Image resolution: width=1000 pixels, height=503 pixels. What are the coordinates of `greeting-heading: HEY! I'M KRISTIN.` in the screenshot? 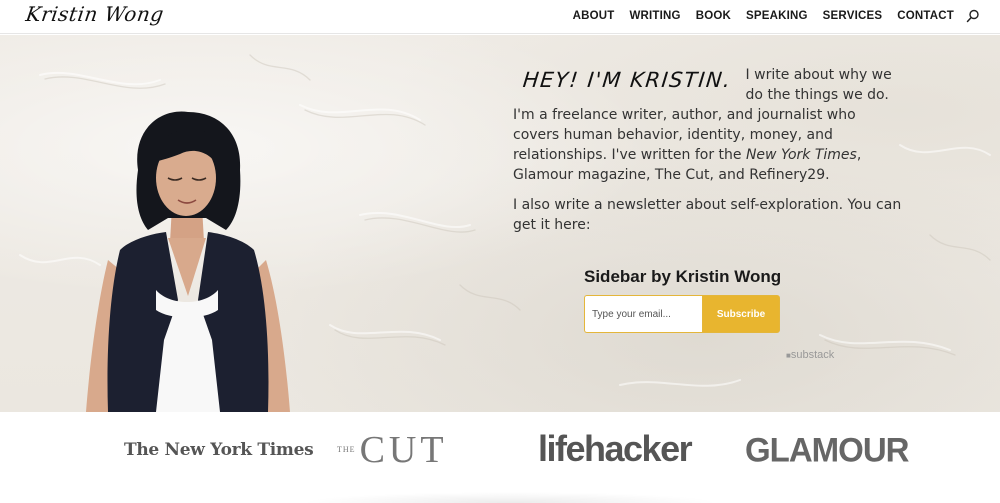 It's located at (627, 80).